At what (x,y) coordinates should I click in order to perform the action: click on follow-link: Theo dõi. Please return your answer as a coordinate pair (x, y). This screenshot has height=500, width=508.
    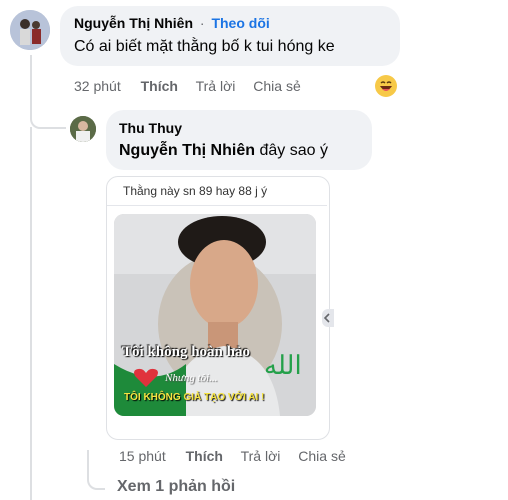
    Looking at the image, I should click on (240, 23).